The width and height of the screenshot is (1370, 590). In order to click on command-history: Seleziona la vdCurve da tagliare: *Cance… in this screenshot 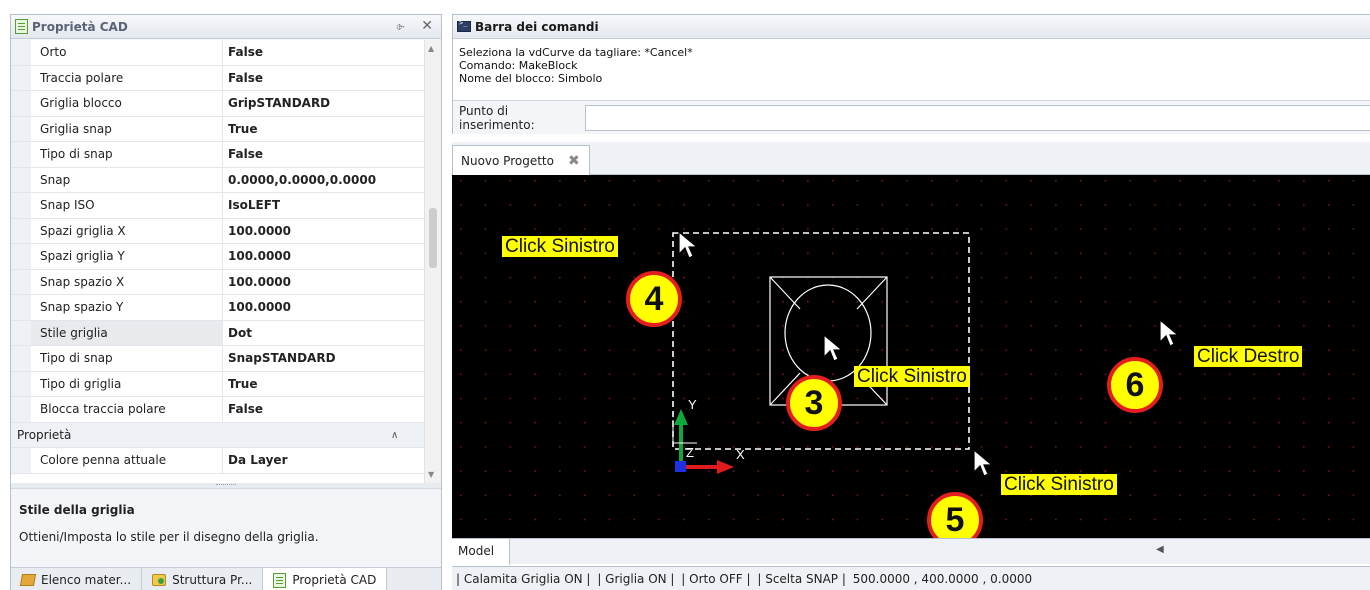, I will do `click(911, 69)`.